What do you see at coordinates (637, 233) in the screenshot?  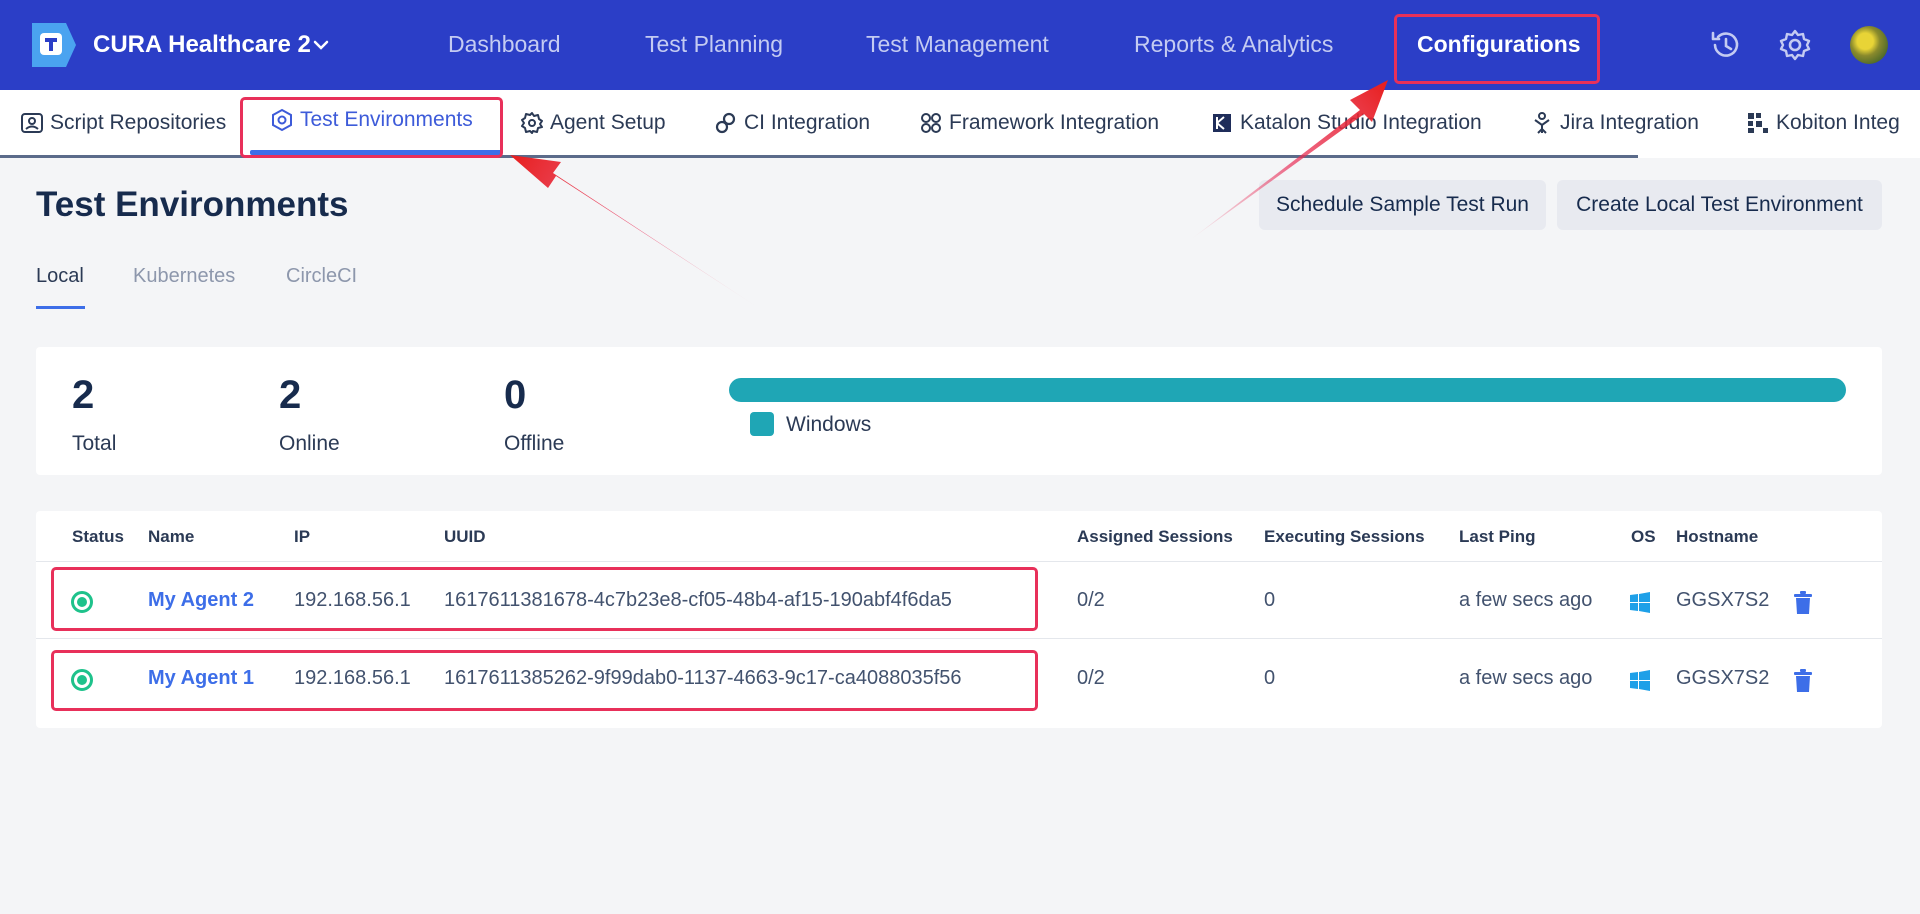 I see `arrow-to-test-environments` at bounding box center [637, 233].